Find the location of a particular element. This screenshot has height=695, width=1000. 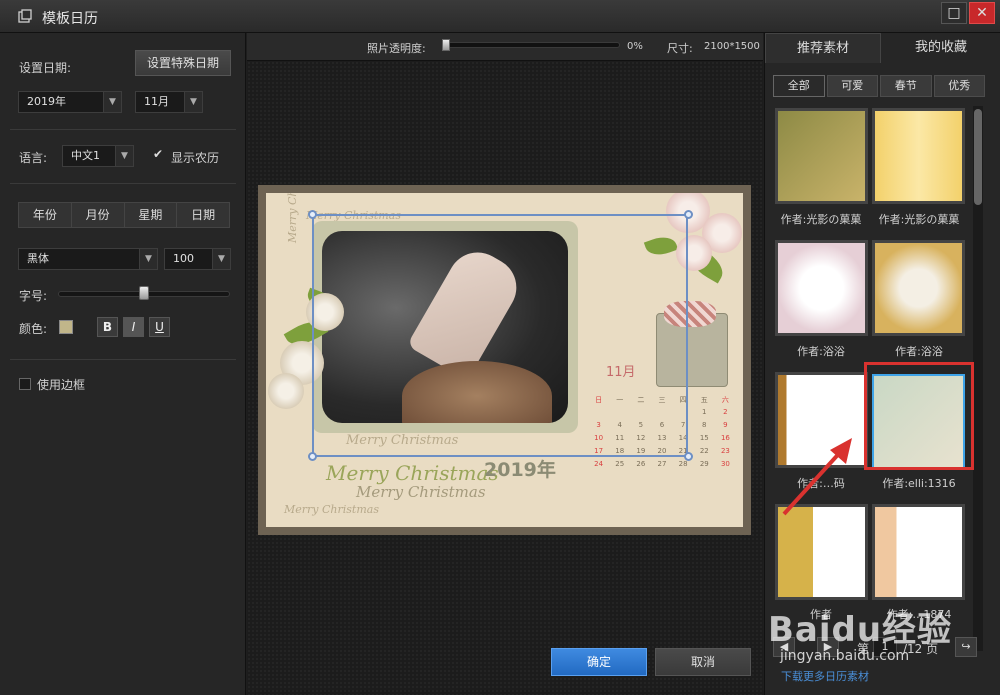

filter-excellent: 优秀 is located at coordinates (959, 86).